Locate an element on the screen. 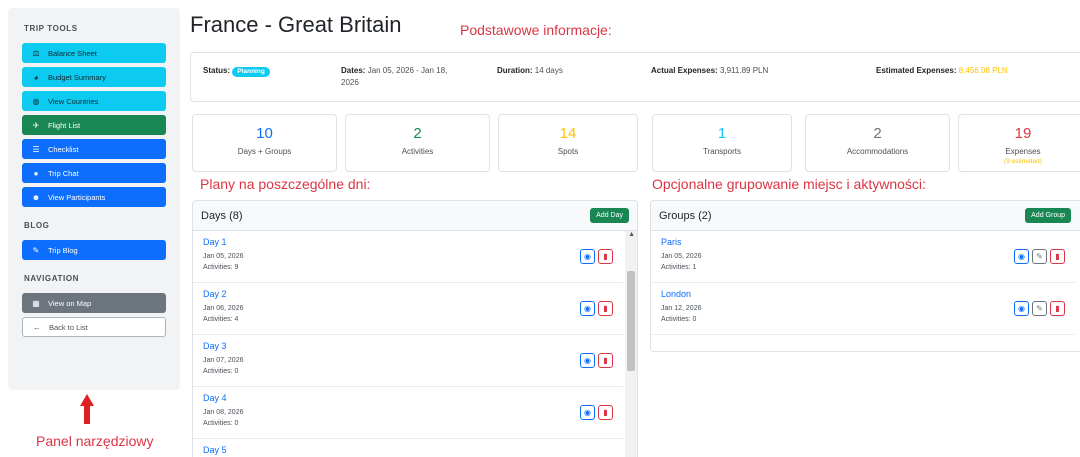 The height and width of the screenshot is (457, 1080). item-date: Jan 05, 2026 is located at coordinates (681, 256).